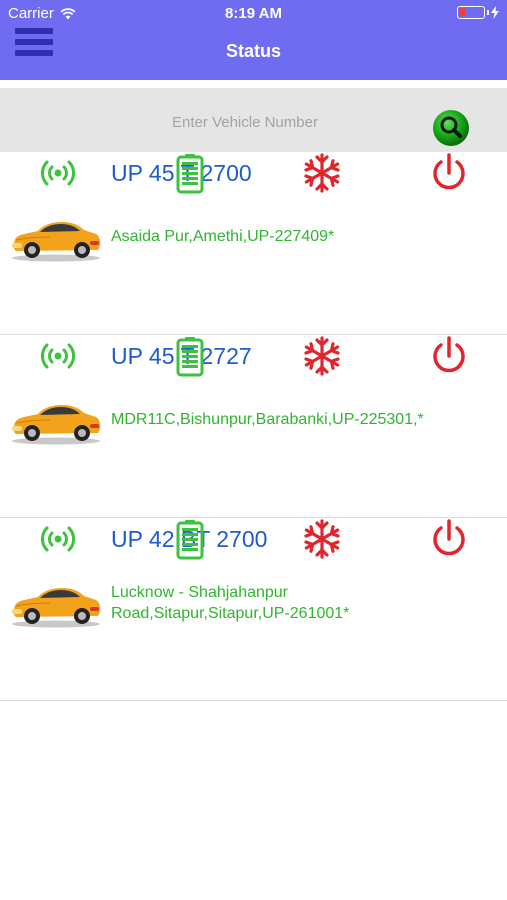 The height and width of the screenshot is (900, 507). I want to click on search-button, so click(451, 128).